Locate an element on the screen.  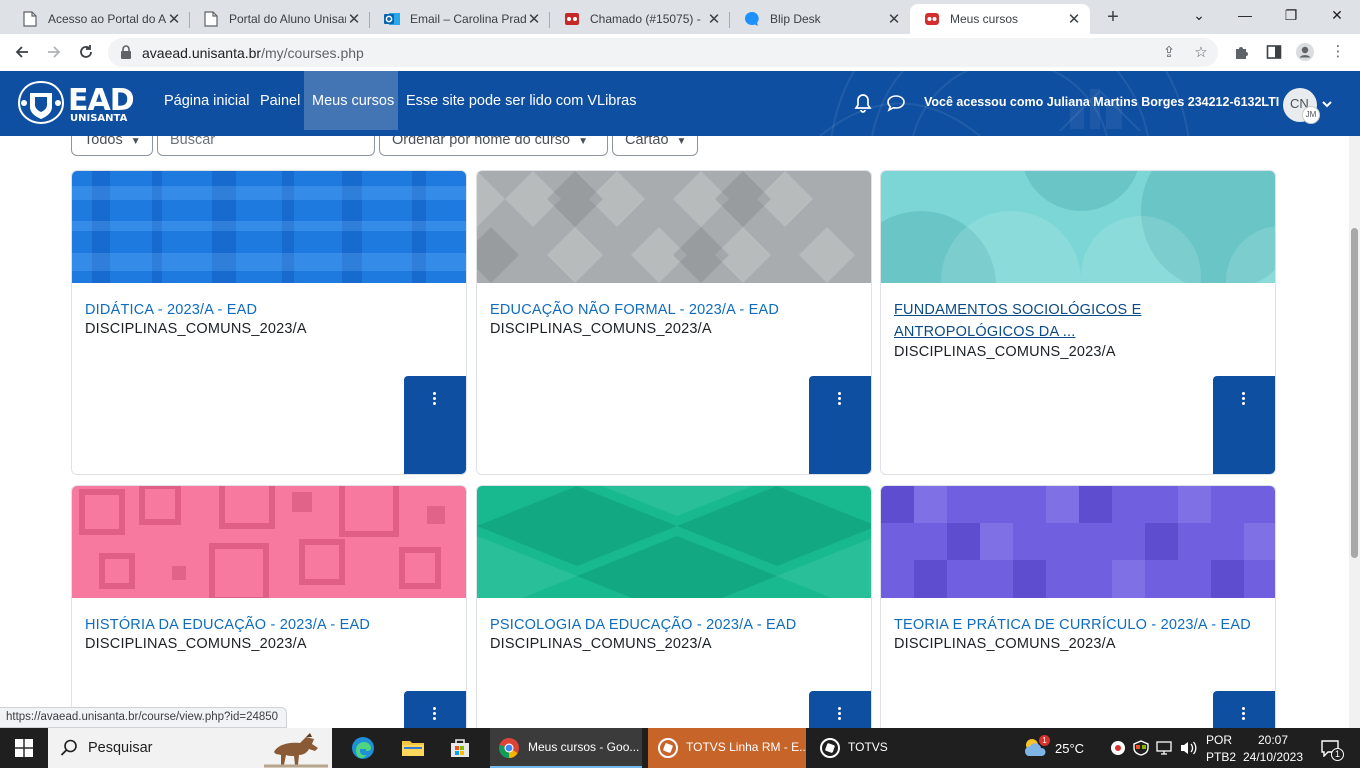
star-icon: ☆ is located at coordinates (1201, 53).